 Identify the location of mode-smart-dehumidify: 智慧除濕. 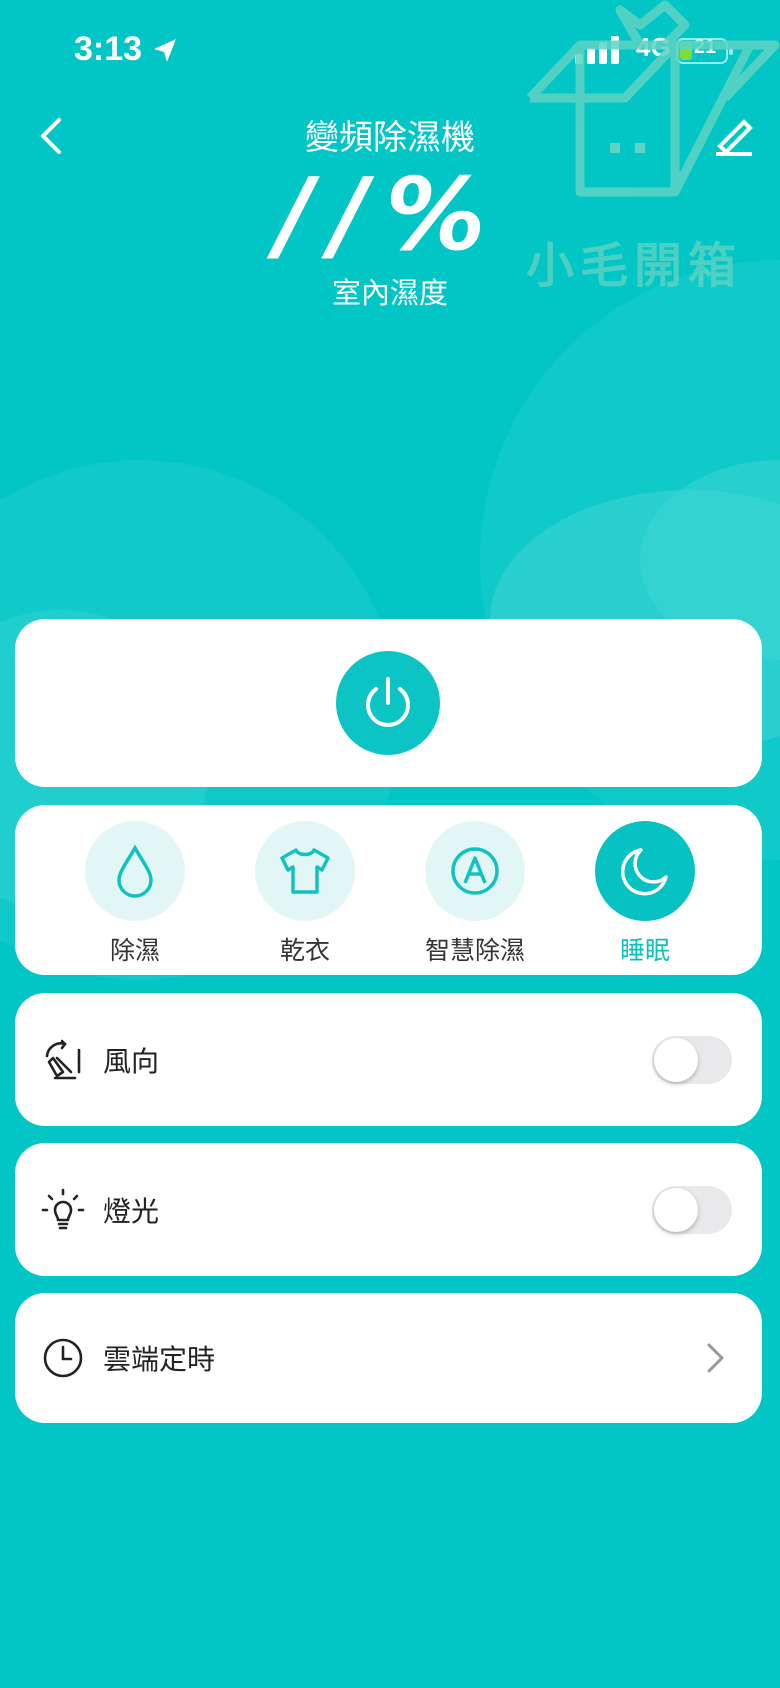
(475, 894).